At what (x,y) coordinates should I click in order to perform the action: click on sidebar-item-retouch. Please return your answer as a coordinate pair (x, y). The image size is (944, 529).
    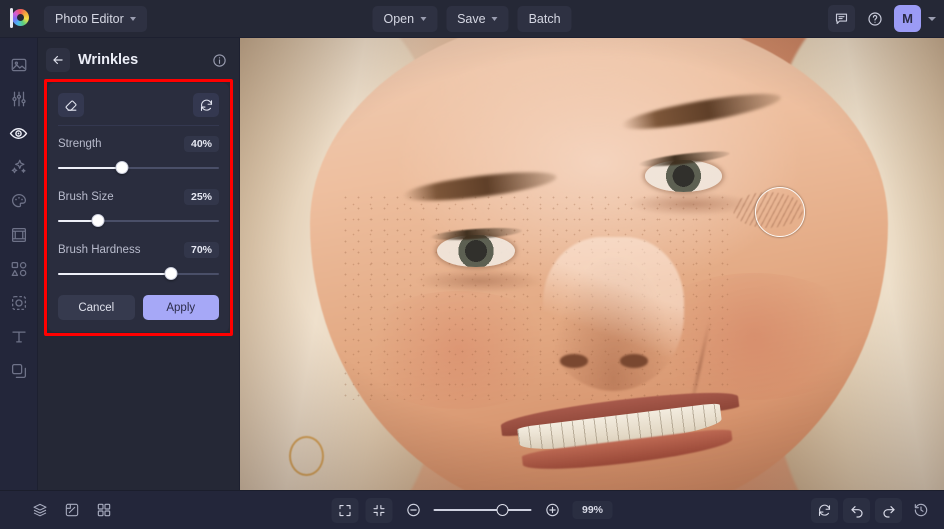
    Looking at the image, I should click on (19, 133).